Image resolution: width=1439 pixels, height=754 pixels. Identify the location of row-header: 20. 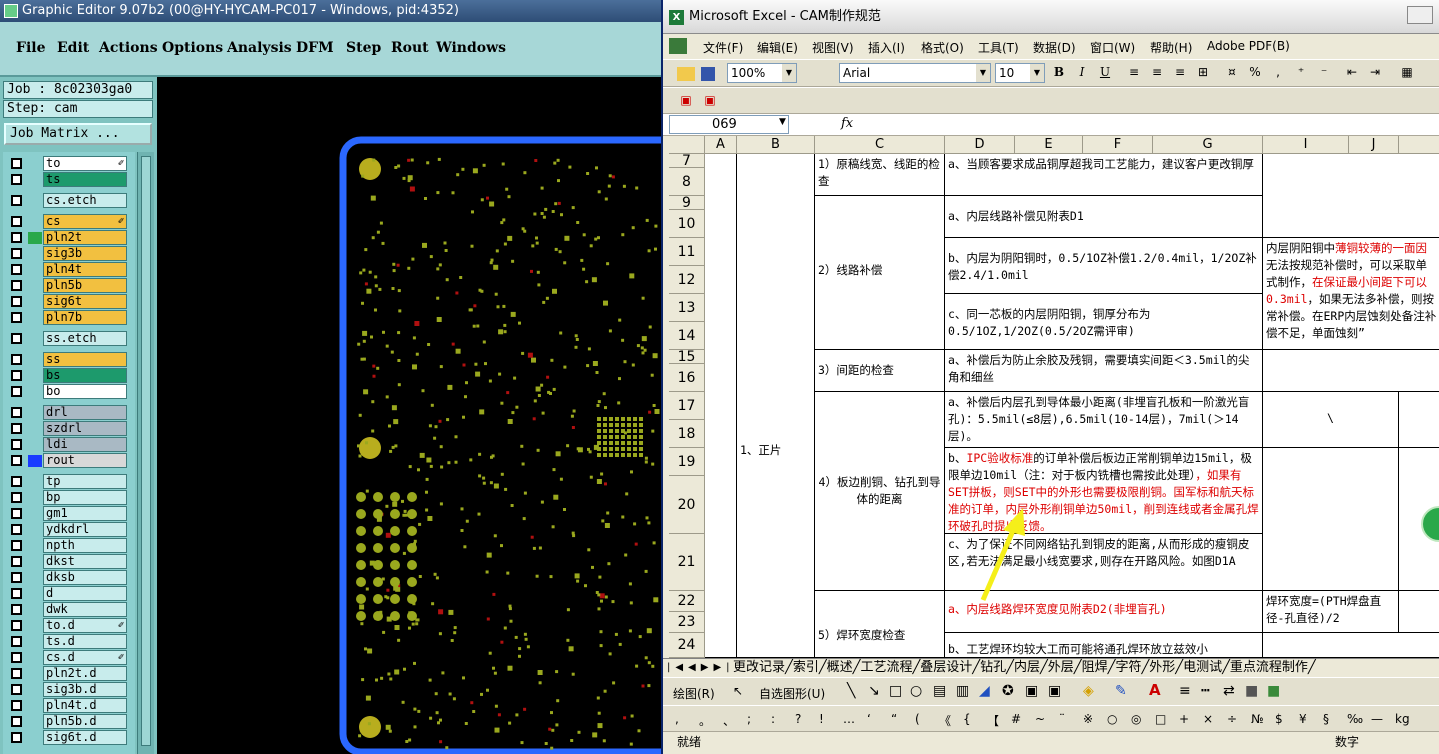
(687, 505).